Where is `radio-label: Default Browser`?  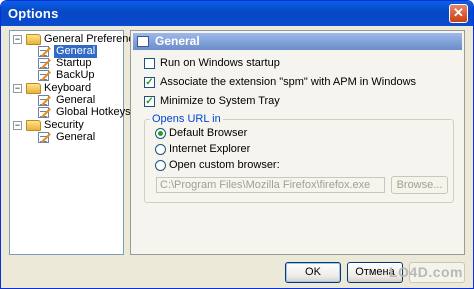 radio-label: Default Browser is located at coordinates (208, 133).